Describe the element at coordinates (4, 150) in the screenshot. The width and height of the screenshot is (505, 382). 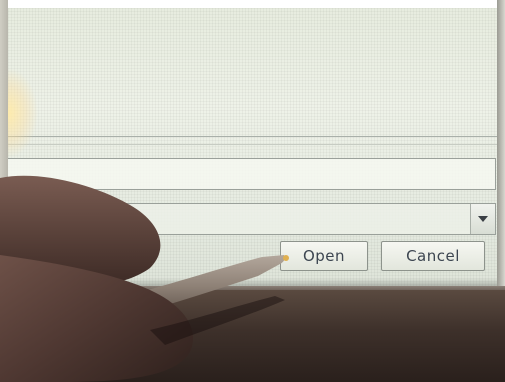
I see `bezel-left` at that location.